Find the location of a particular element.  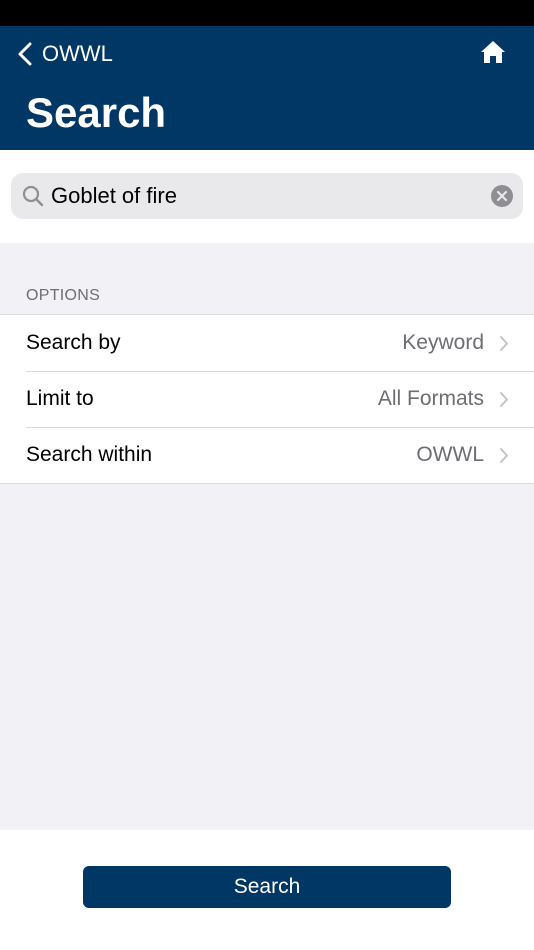

home-button is located at coordinates (493, 54).